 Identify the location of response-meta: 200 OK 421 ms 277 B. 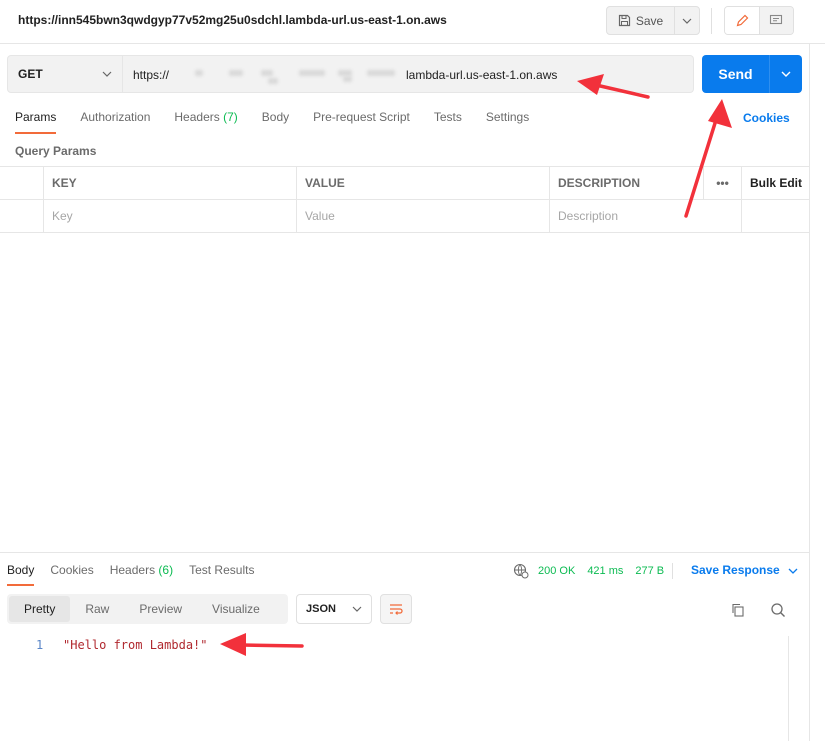
(593, 571).